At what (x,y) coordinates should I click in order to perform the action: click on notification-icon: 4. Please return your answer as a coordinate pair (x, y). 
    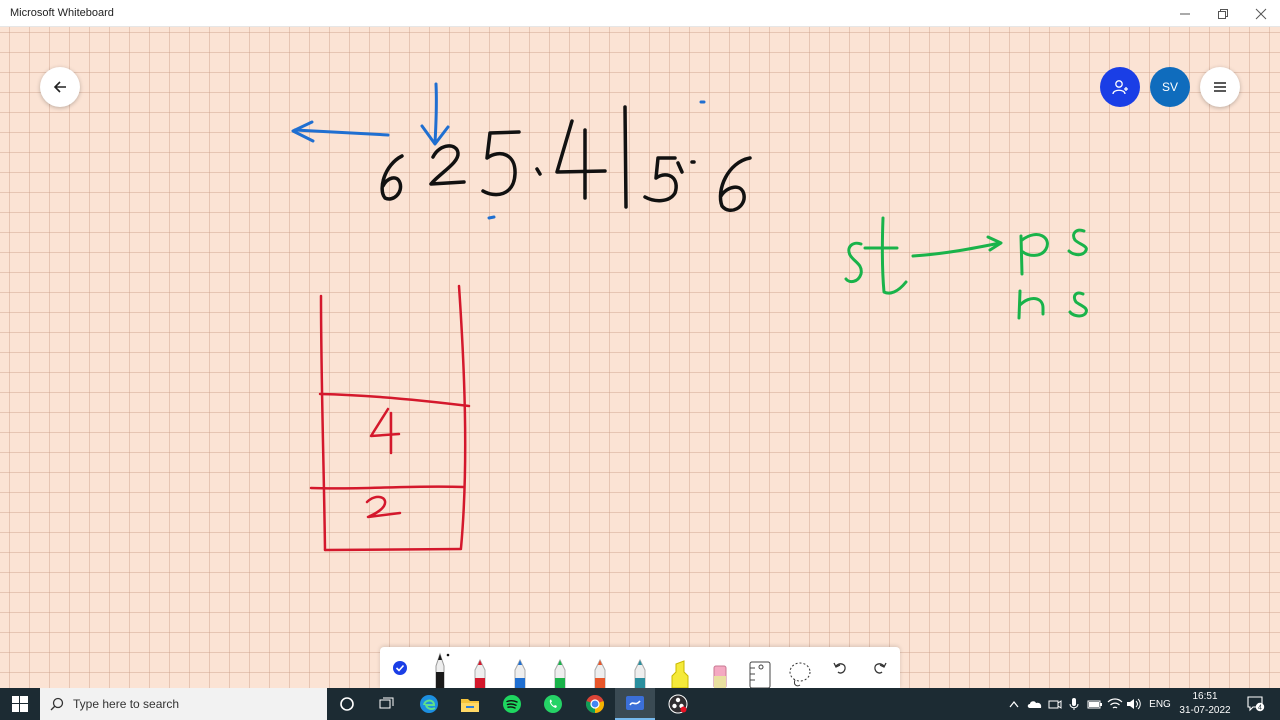
    Looking at the image, I should click on (1256, 704).